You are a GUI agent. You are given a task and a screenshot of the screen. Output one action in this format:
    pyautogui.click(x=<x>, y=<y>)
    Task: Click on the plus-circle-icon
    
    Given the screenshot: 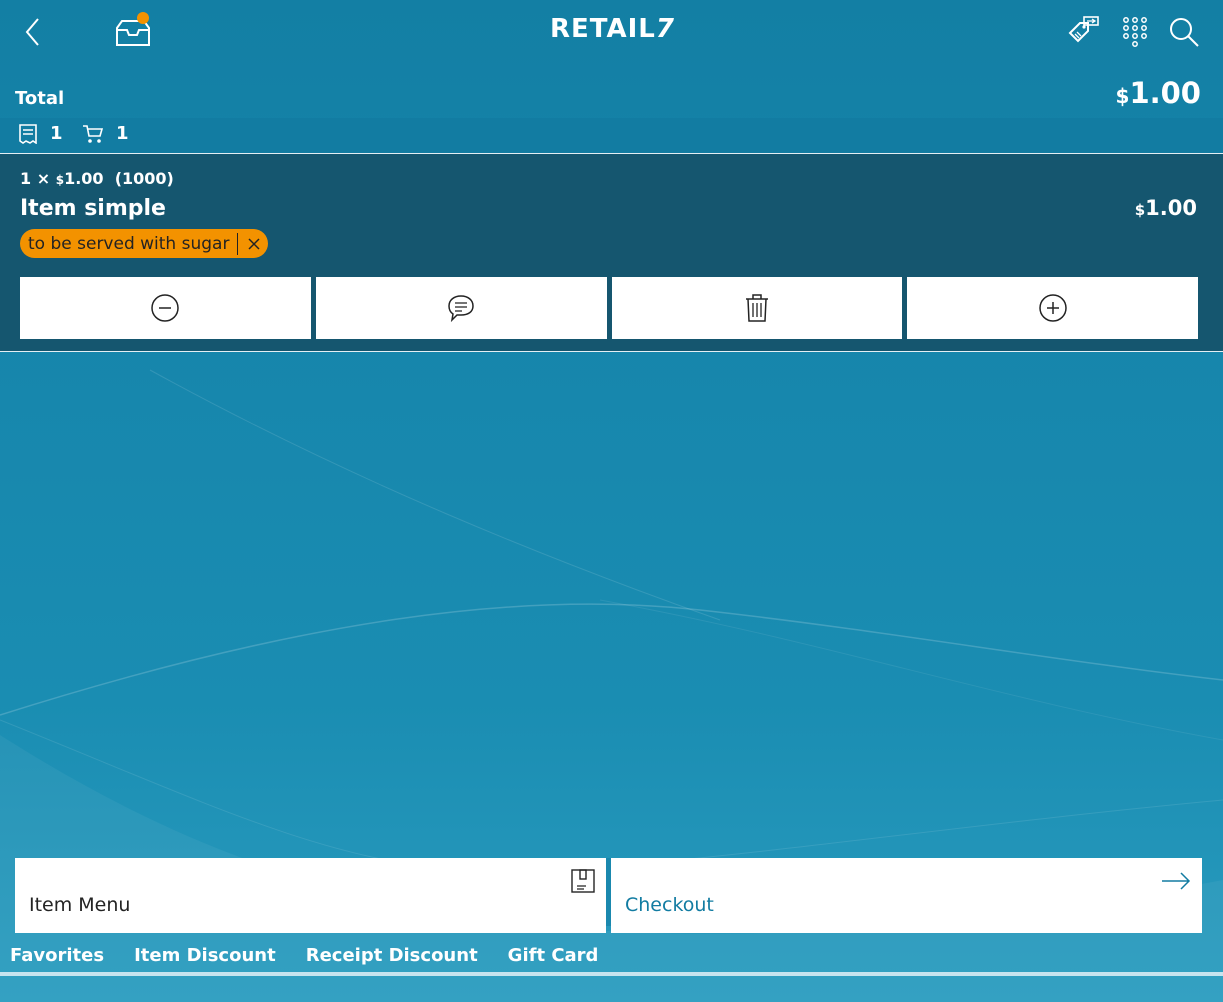 What is the action you would take?
    pyautogui.click(x=1052, y=308)
    